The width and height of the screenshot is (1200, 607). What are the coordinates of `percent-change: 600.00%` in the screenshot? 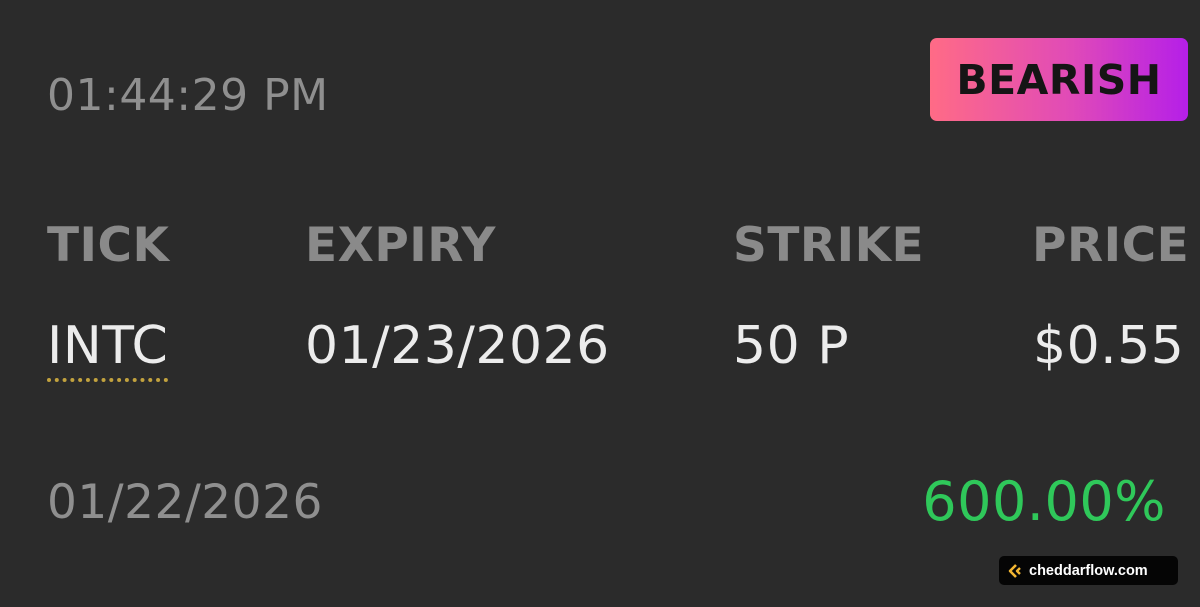 It's located at (1044, 501).